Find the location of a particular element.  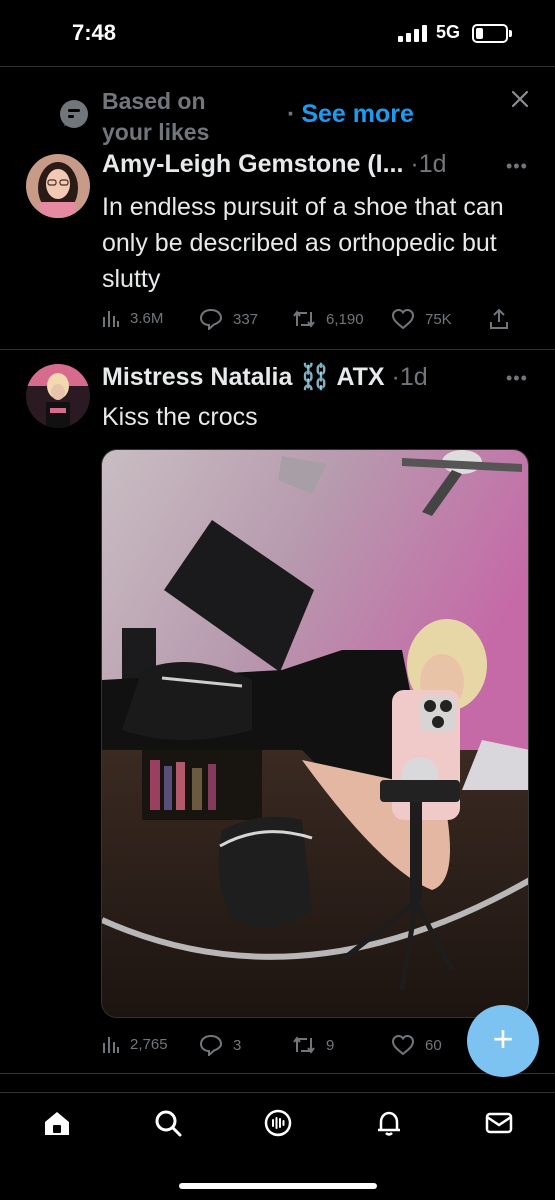

search-icon is located at coordinates (168, 1123).